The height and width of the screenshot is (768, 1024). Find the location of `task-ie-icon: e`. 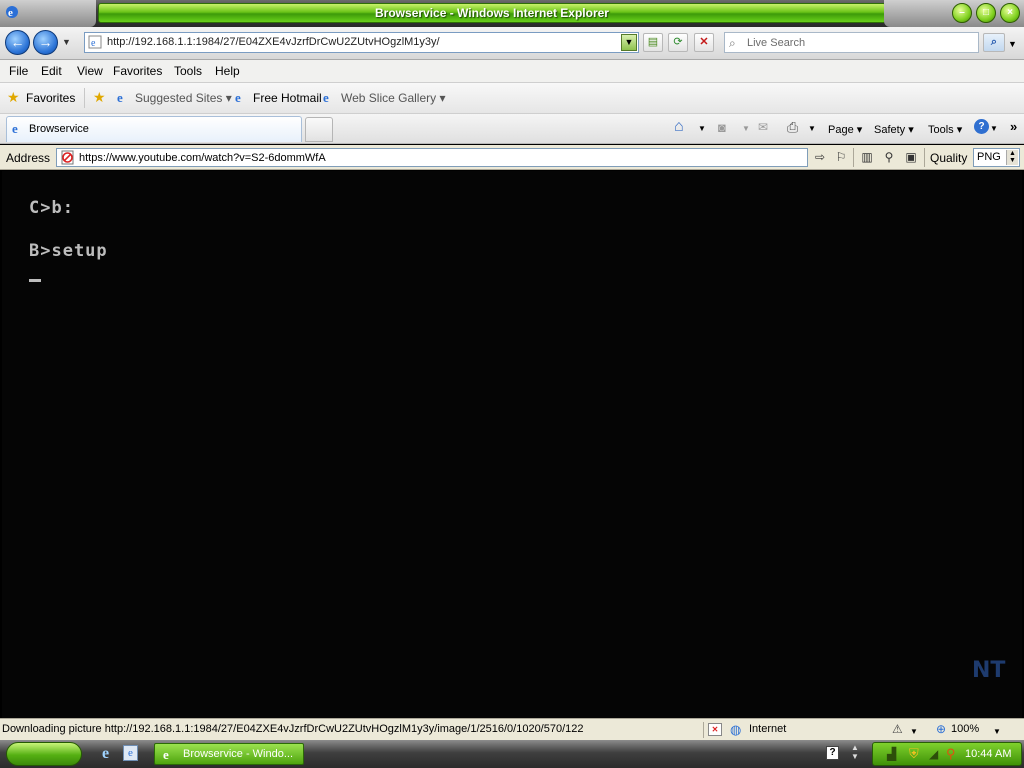

task-ie-icon: e is located at coordinates (166, 754).